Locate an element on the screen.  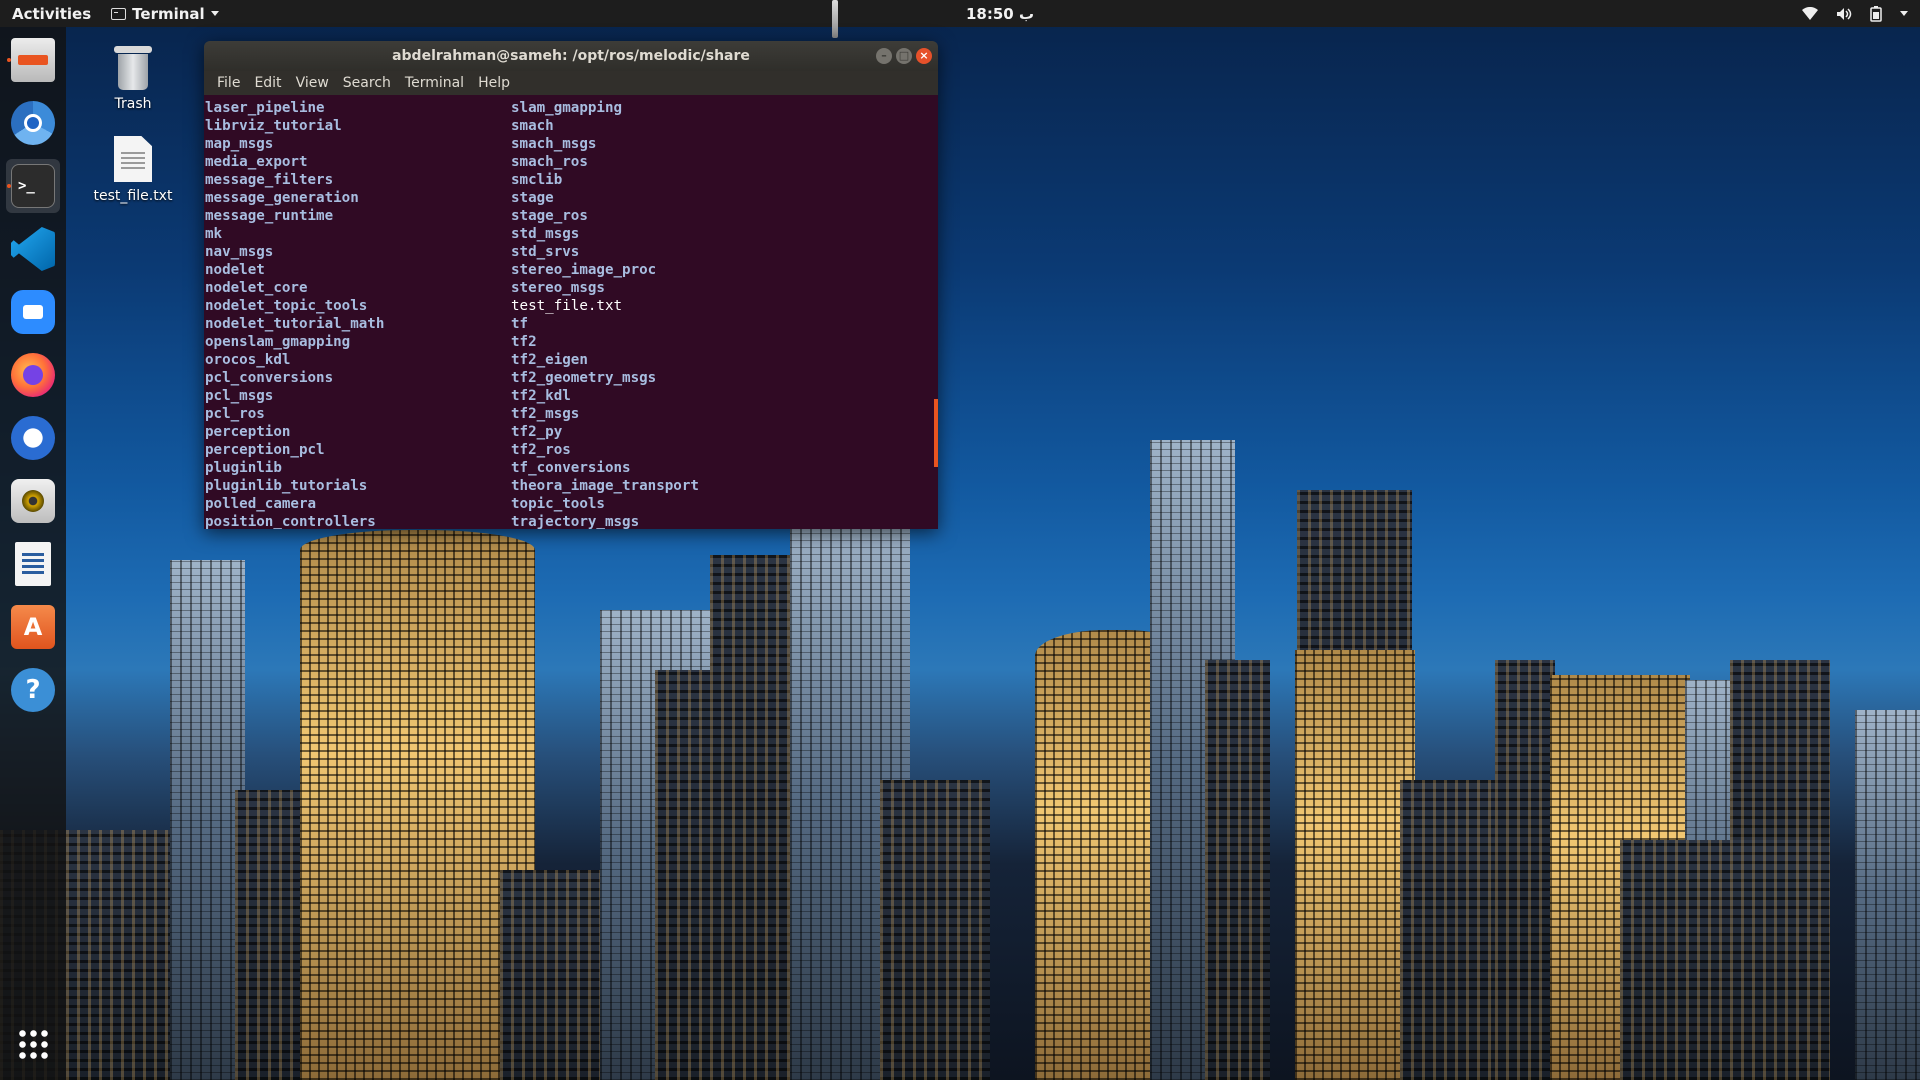
trash-icon is located at coordinates (133, 68).